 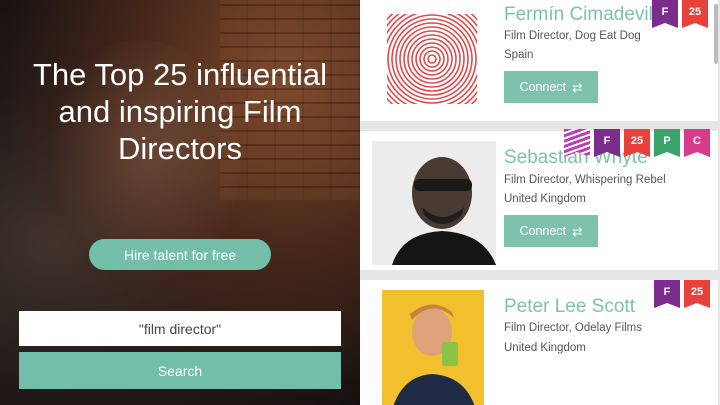 What do you see at coordinates (585, 180) in the screenshot?
I see `profile-role: Film Director, Whispering Rebel` at bounding box center [585, 180].